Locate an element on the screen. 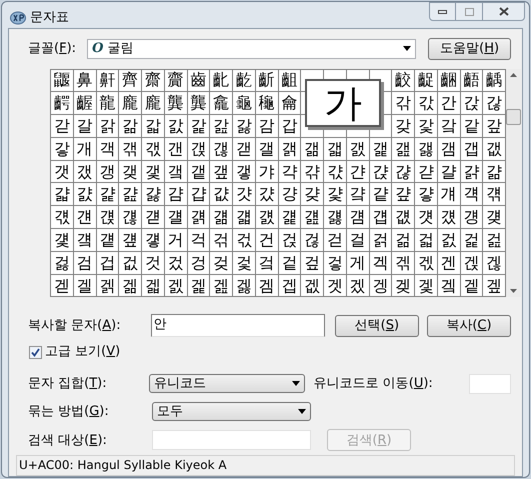 The height and width of the screenshot is (479, 531). character-cell: 걉 is located at coordinates (199, 194).